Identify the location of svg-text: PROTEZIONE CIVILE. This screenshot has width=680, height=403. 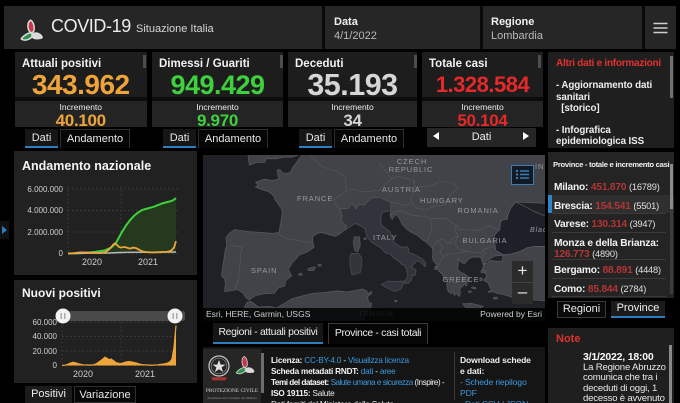
(232, 391).